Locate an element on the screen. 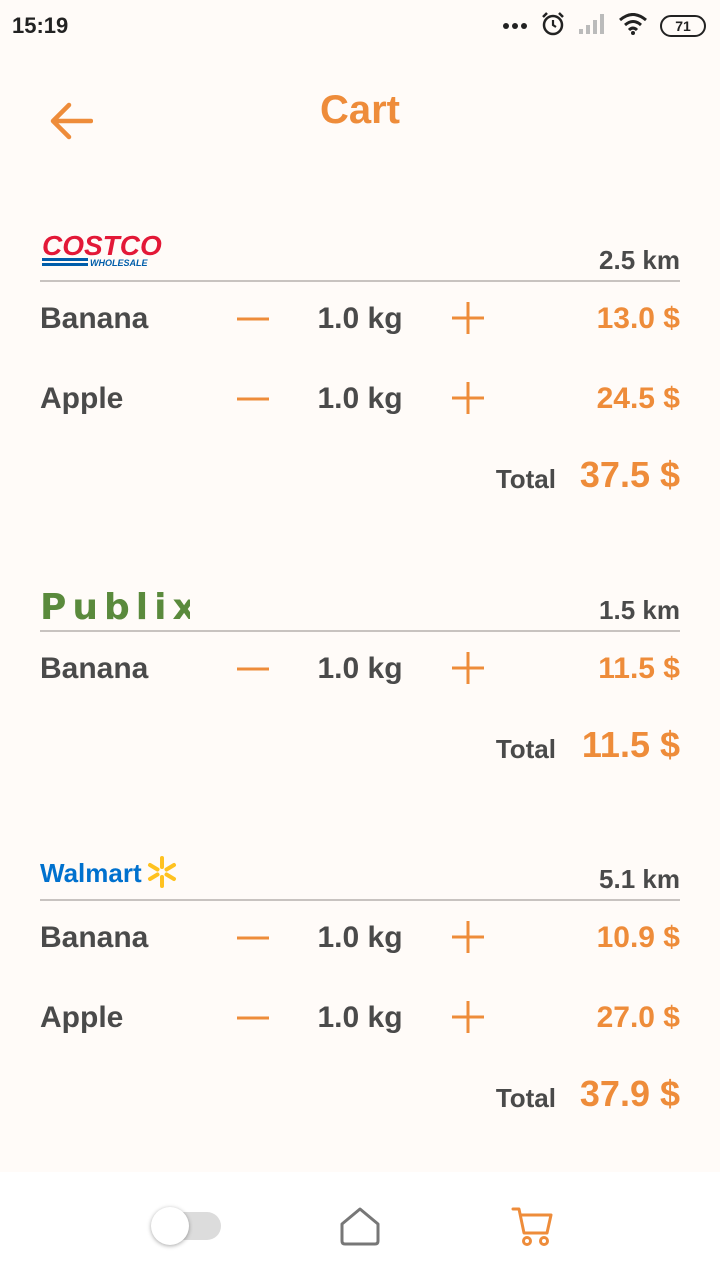  header: Cart is located at coordinates (360, 115).